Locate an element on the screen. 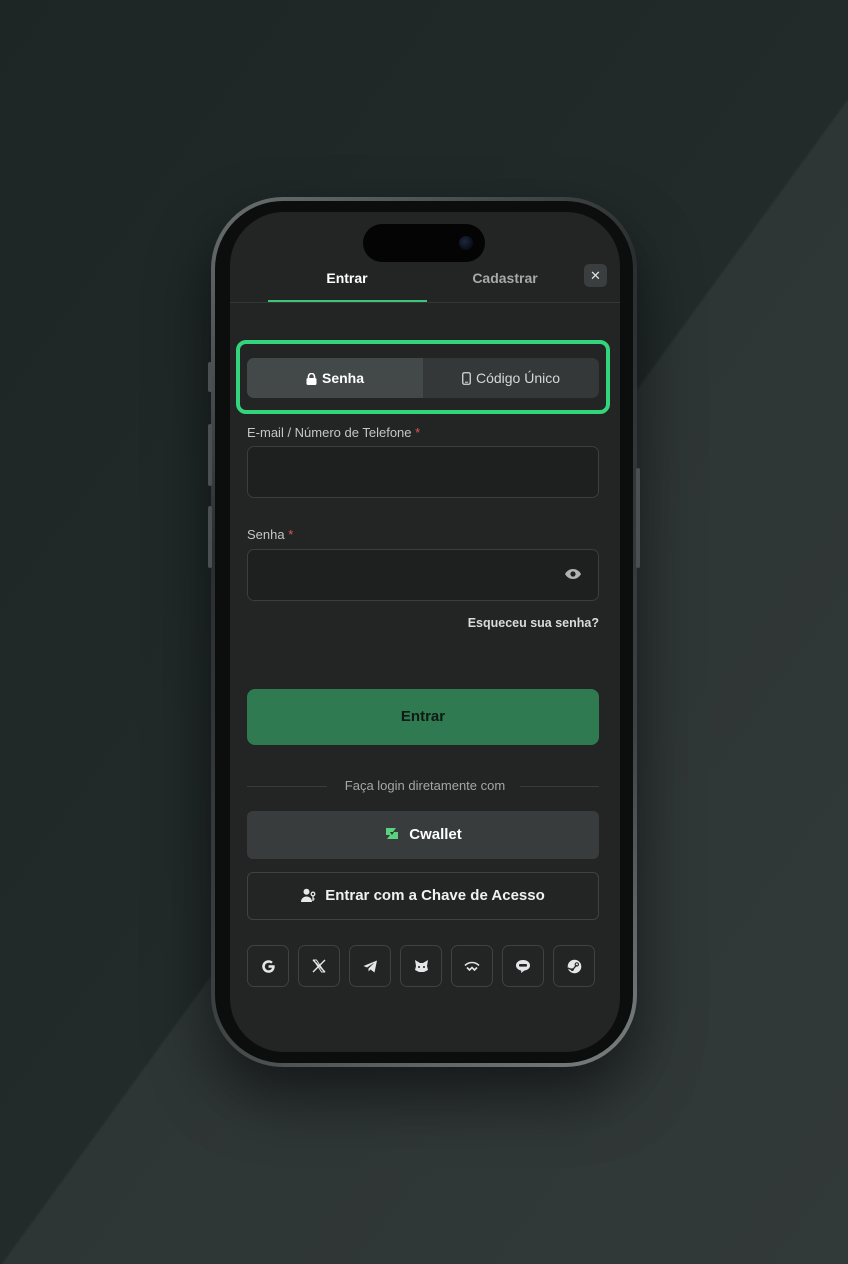  lock-icon is located at coordinates (311, 379).